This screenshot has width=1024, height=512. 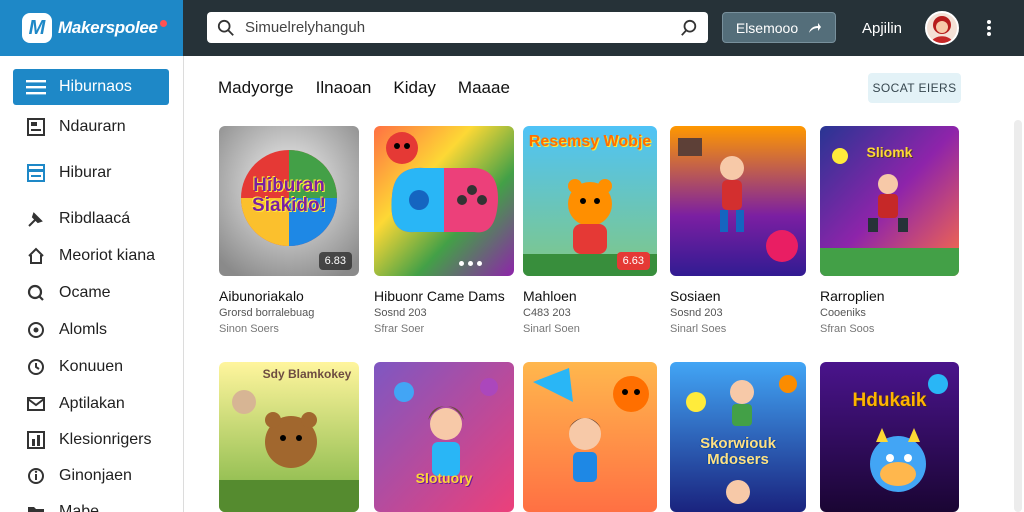 I want to click on sidebar-item-label: Hiburar, so click(x=85, y=172).